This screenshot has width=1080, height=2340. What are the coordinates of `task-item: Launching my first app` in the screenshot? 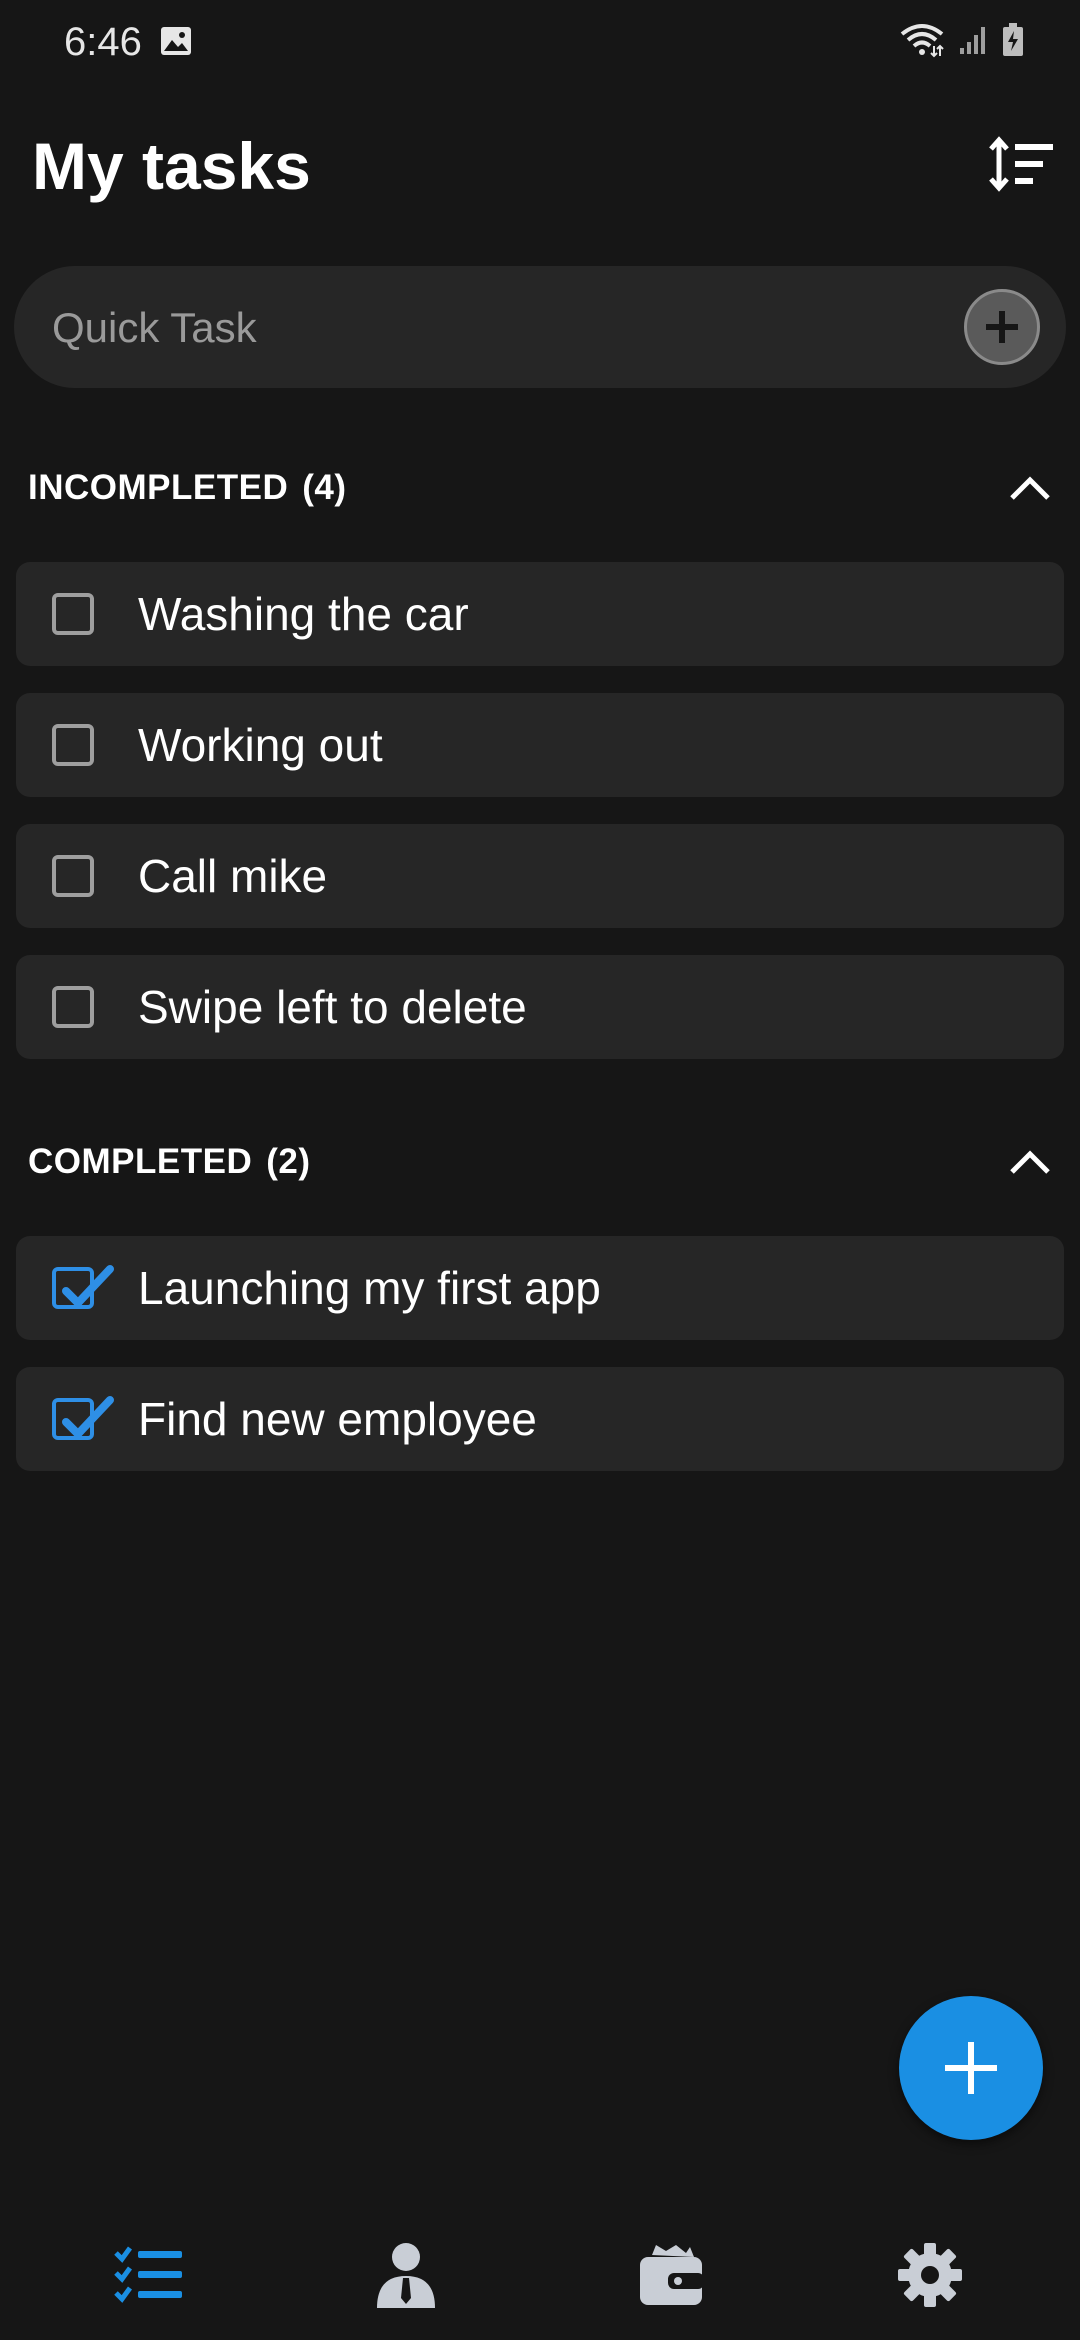 It's located at (540, 1288).